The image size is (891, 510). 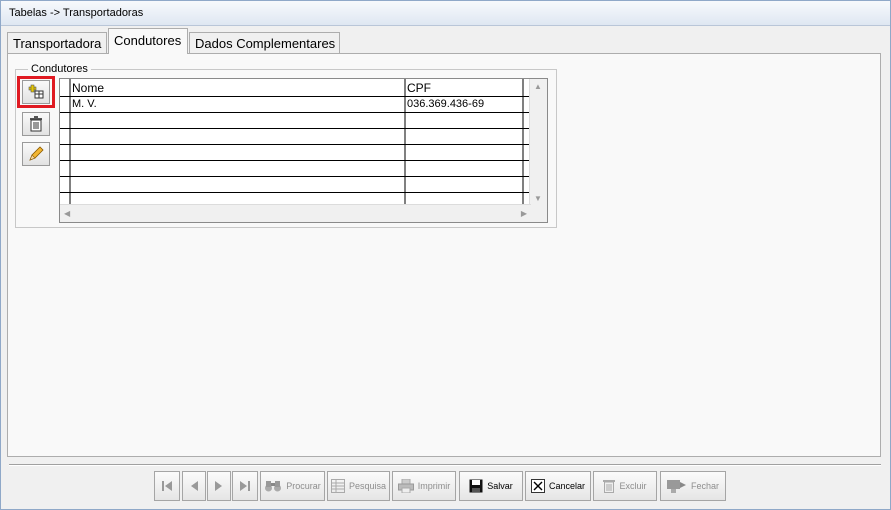 I want to click on salvar-button: Salvar, so click(x=491, y=486).